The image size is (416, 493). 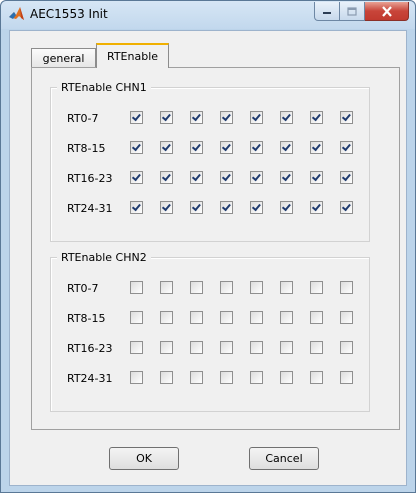 I want to click on tab-label: RTEnable, so click(x=132, y=56).